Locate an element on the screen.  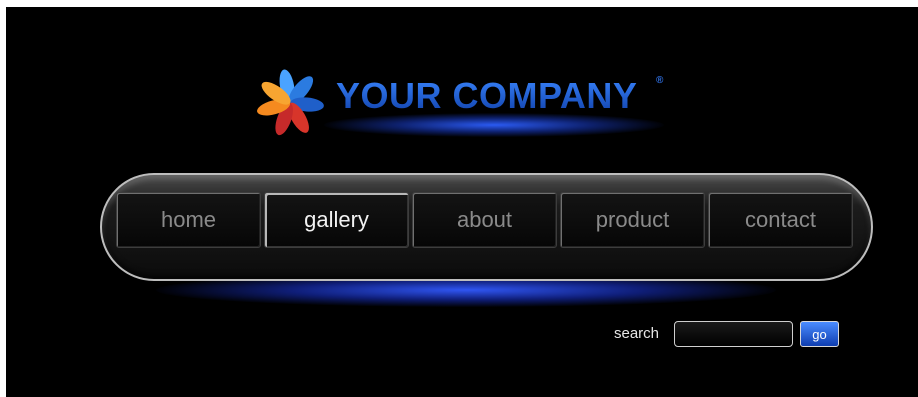
search-label: search is located at coordinates (637, 333).